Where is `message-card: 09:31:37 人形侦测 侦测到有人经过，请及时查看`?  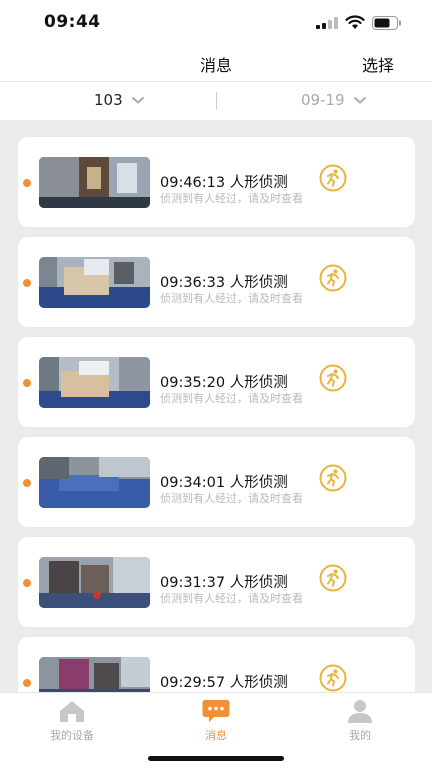 message-card: 09:31:37 人形侦测 侦测到有人经过，请及时查看 is located at coordinates (216, 582).